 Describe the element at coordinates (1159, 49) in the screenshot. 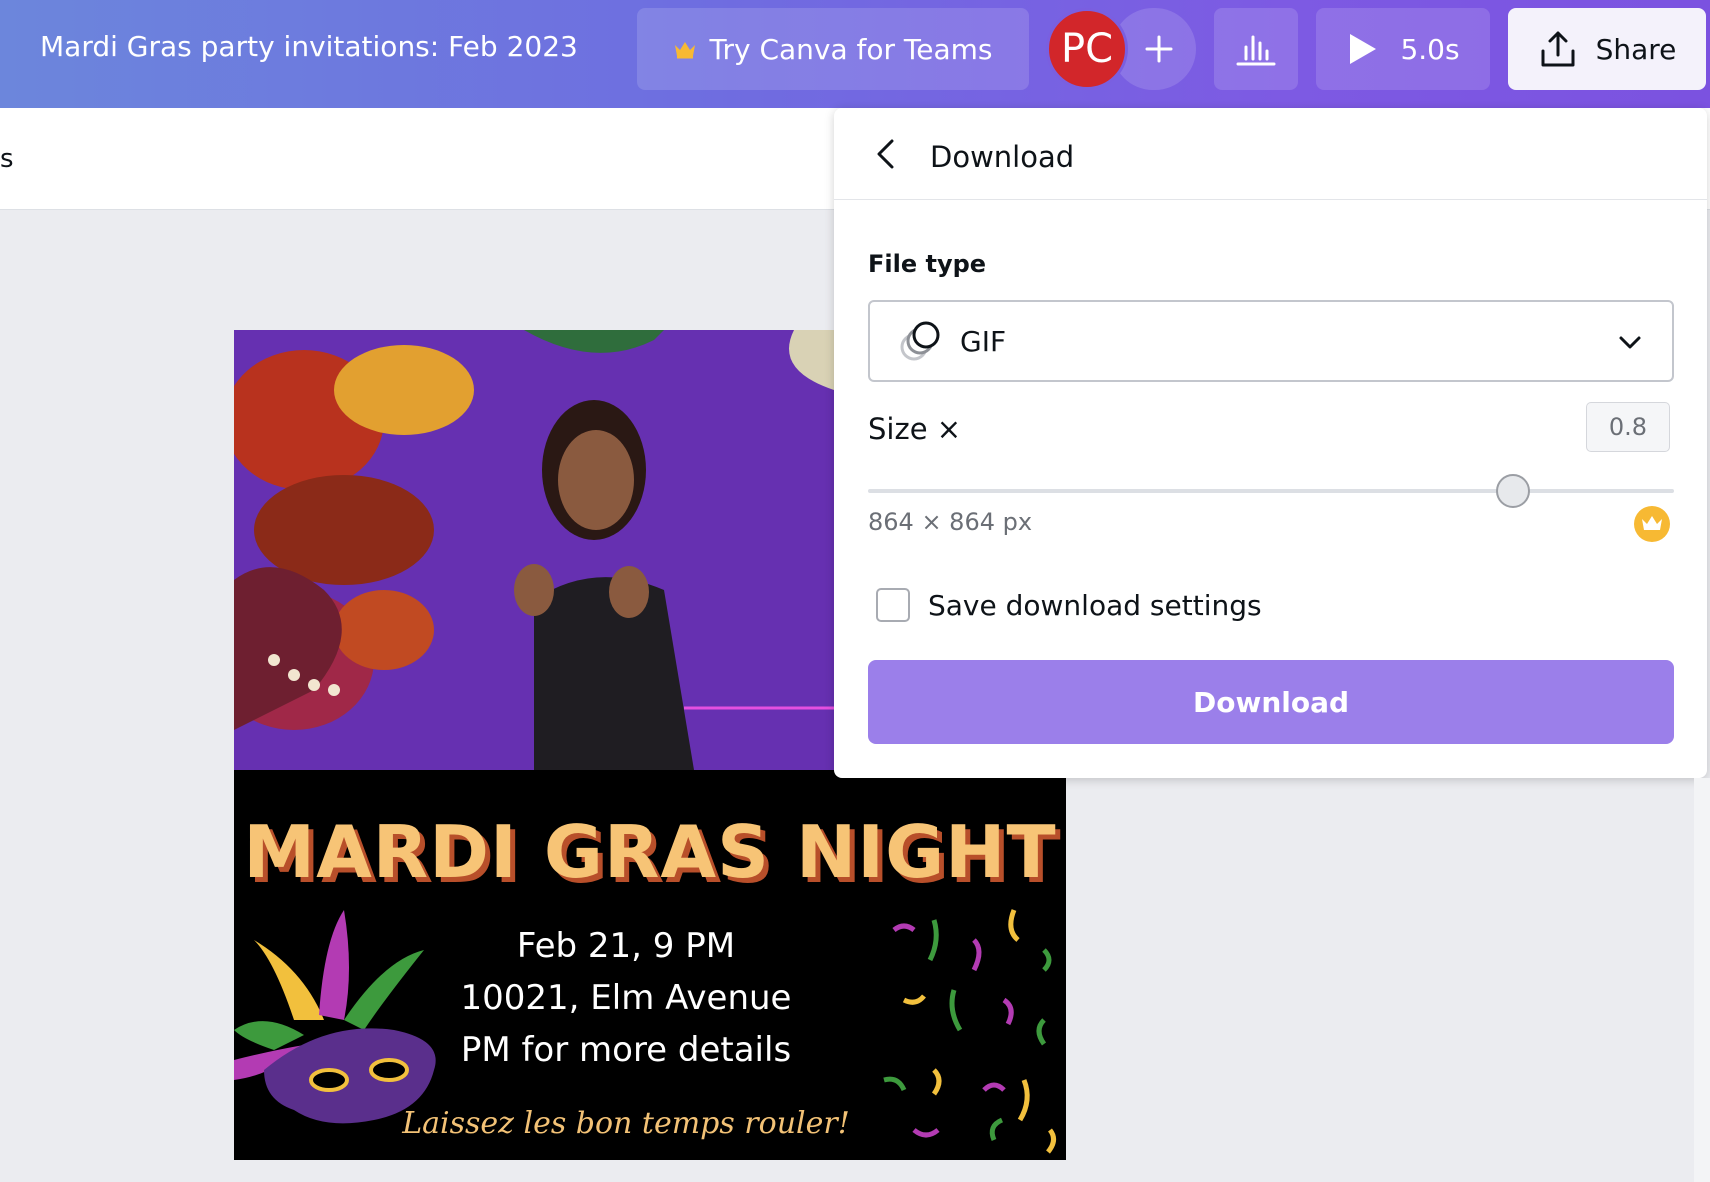

I see `plus-icon` at that location.